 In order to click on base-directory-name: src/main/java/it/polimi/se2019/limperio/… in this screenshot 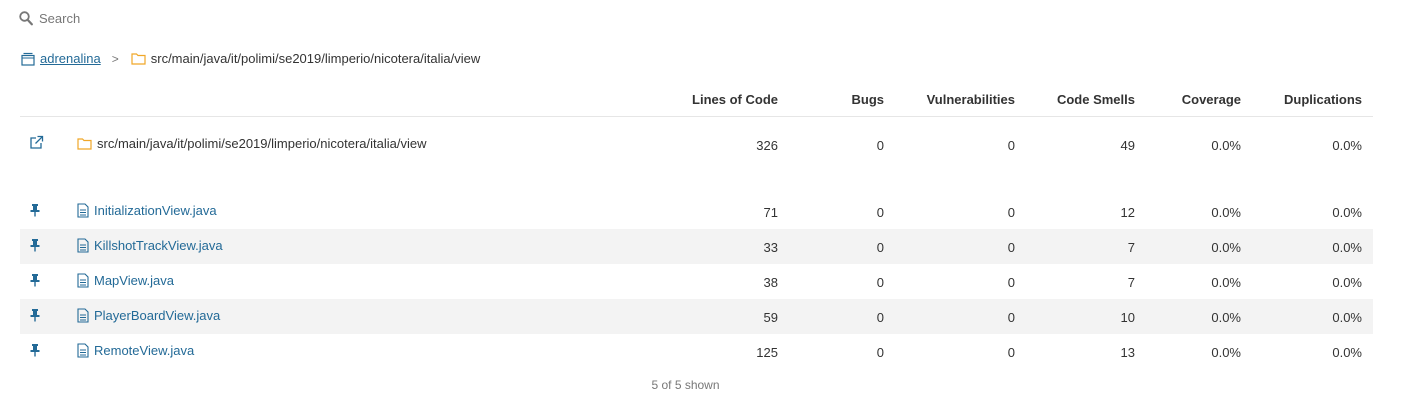, I will do `click(251, 143)`.